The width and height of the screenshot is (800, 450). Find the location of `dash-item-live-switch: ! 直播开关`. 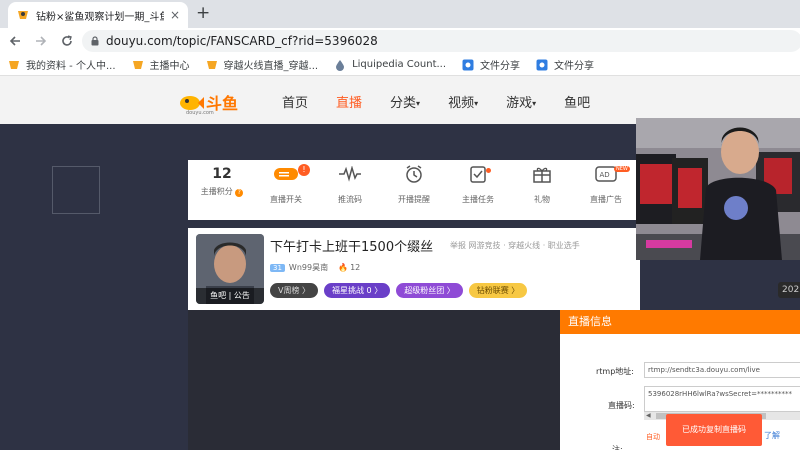

dash-item-live-switch: ! 直播开关 is located at coordinates (286, 184).